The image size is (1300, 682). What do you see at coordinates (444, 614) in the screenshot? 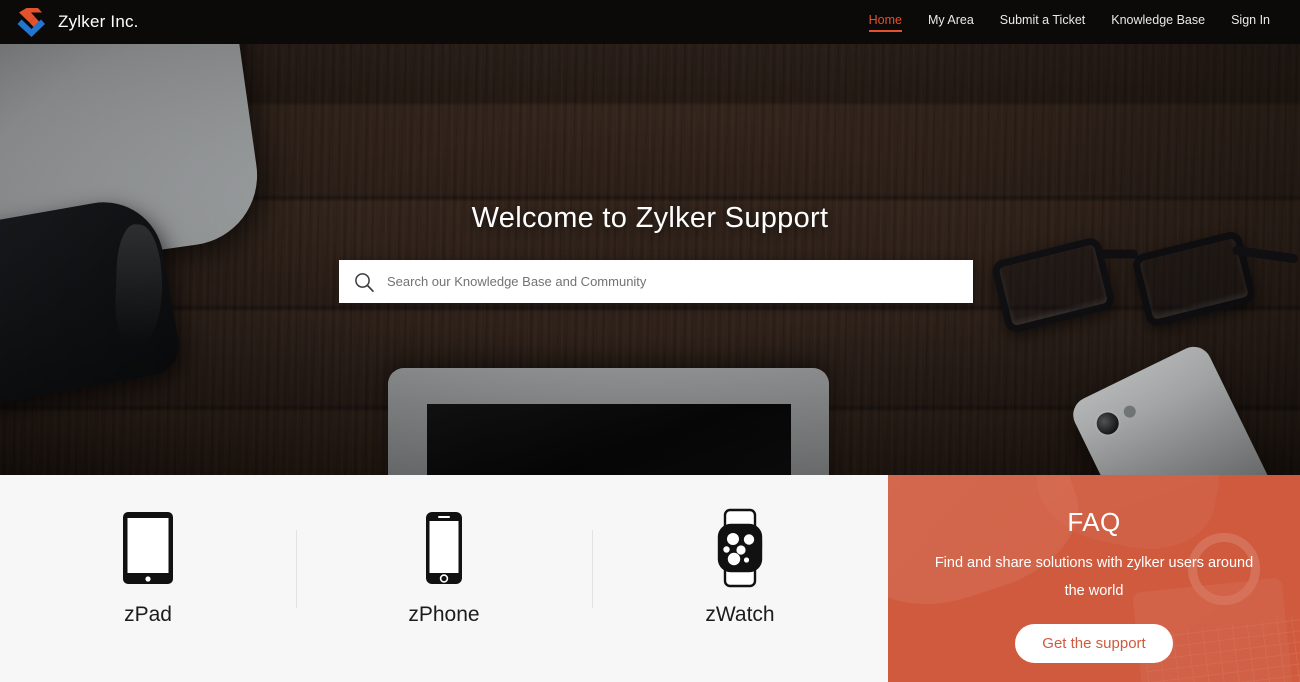
I see `product-label: zPhone` at bounding box center [444, 614].